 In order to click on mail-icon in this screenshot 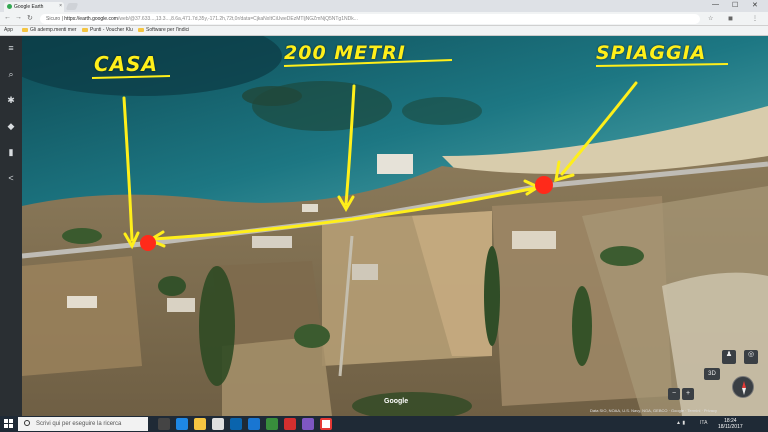, I will do `click(236, 424)`.